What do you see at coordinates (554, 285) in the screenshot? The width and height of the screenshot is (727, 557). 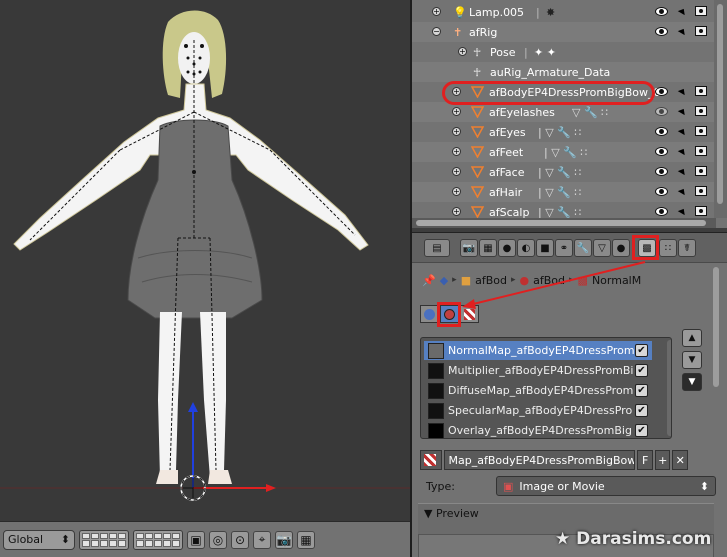 I see `annotation-arrow` at bounding box center [554, 285].